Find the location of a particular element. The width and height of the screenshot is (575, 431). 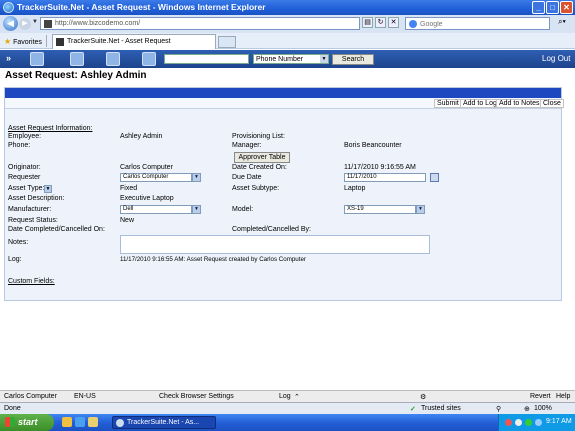

date-completed-label: Date Completed/Cancelled On: is located at coordinates (56, 229).